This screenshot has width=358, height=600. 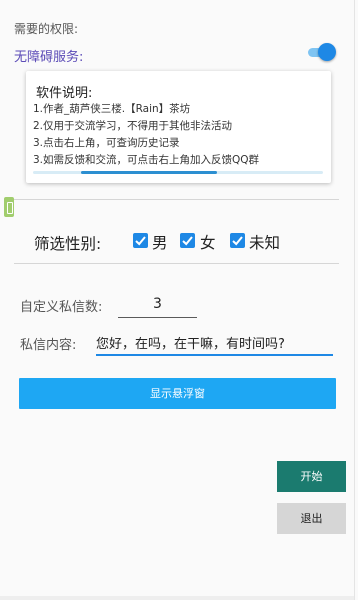 I want to click on horizontal-scrollbar, so click(x=178, y=172).